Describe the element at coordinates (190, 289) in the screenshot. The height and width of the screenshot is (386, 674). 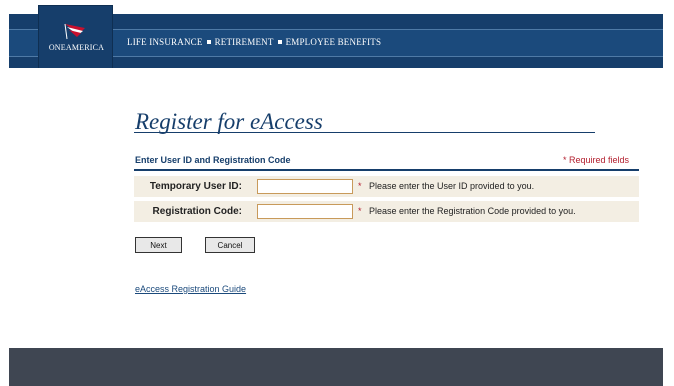
I see `registration-guide-link: eAccess Registration Guide` at that location.